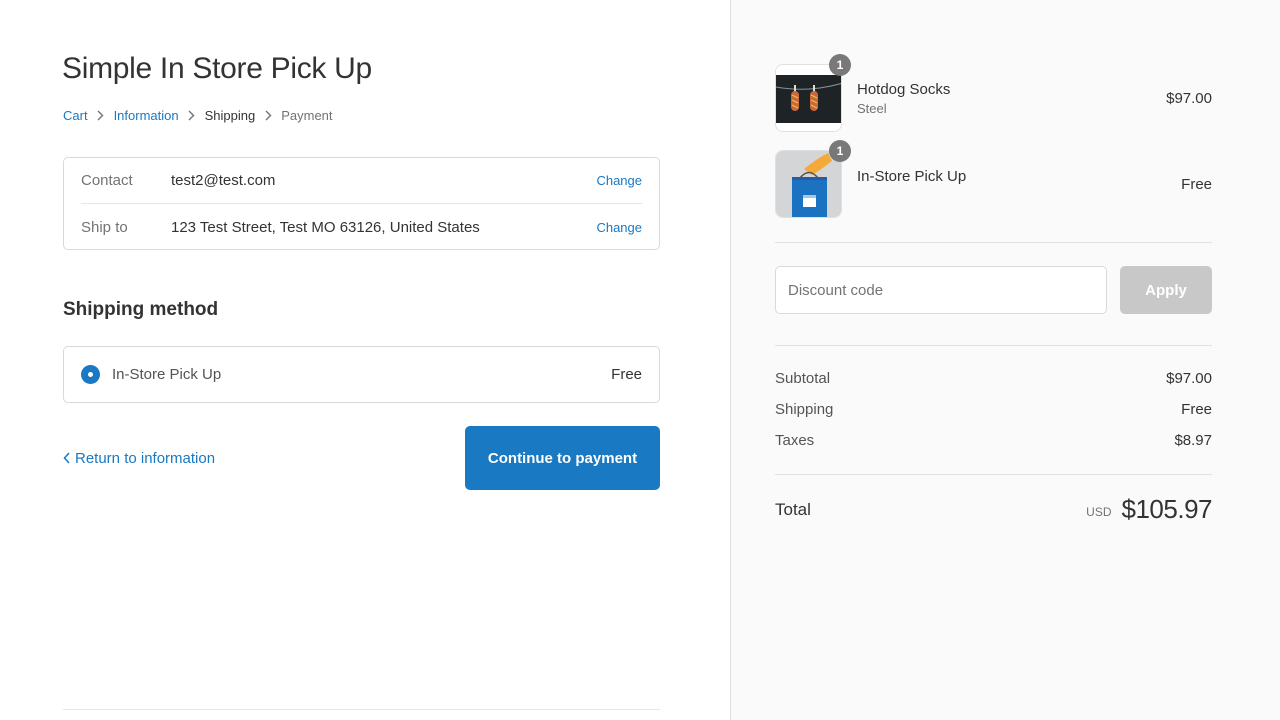 This screenshot has height=720, width=1280. Describe the element at coordinates (941, 290) in the screenshot. I see `discount-code-input` at that location.